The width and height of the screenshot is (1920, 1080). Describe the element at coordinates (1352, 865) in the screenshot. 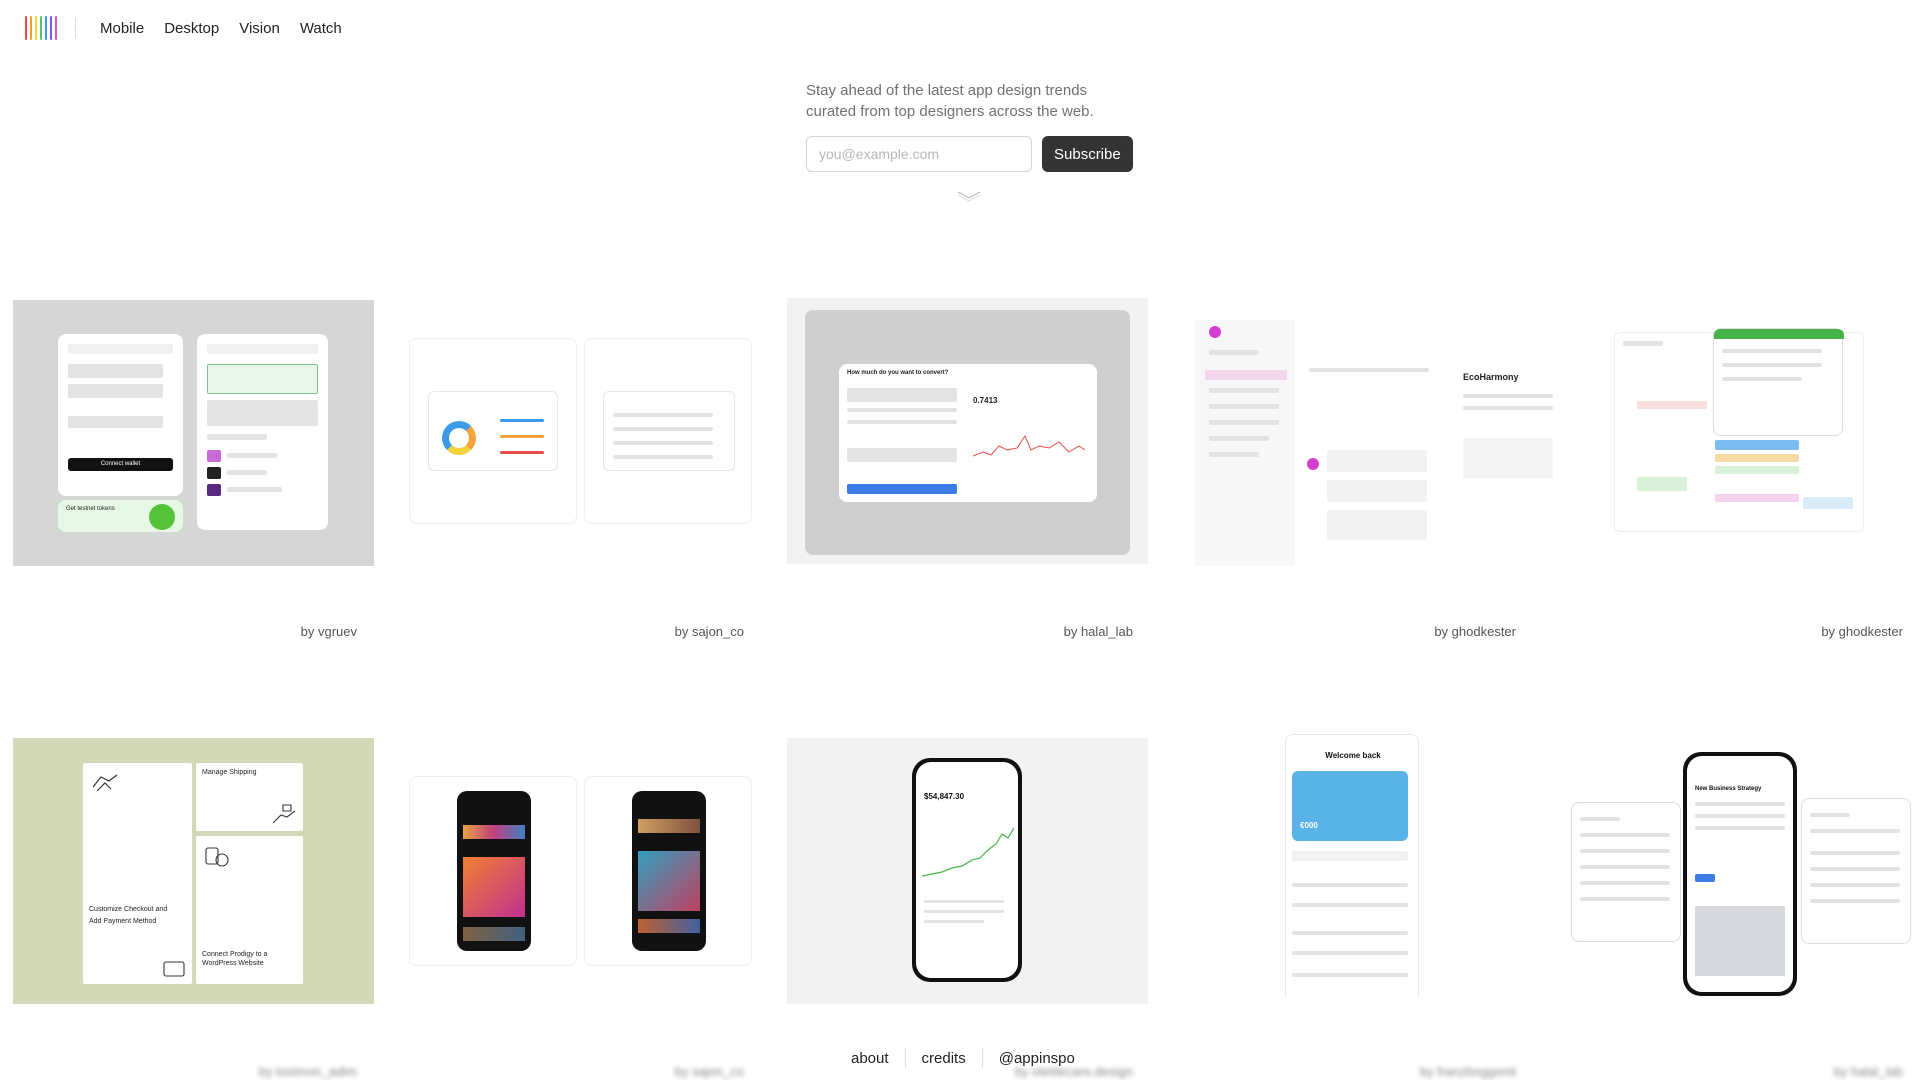

I see `wallet-screen: Welcome back €000` at that location.